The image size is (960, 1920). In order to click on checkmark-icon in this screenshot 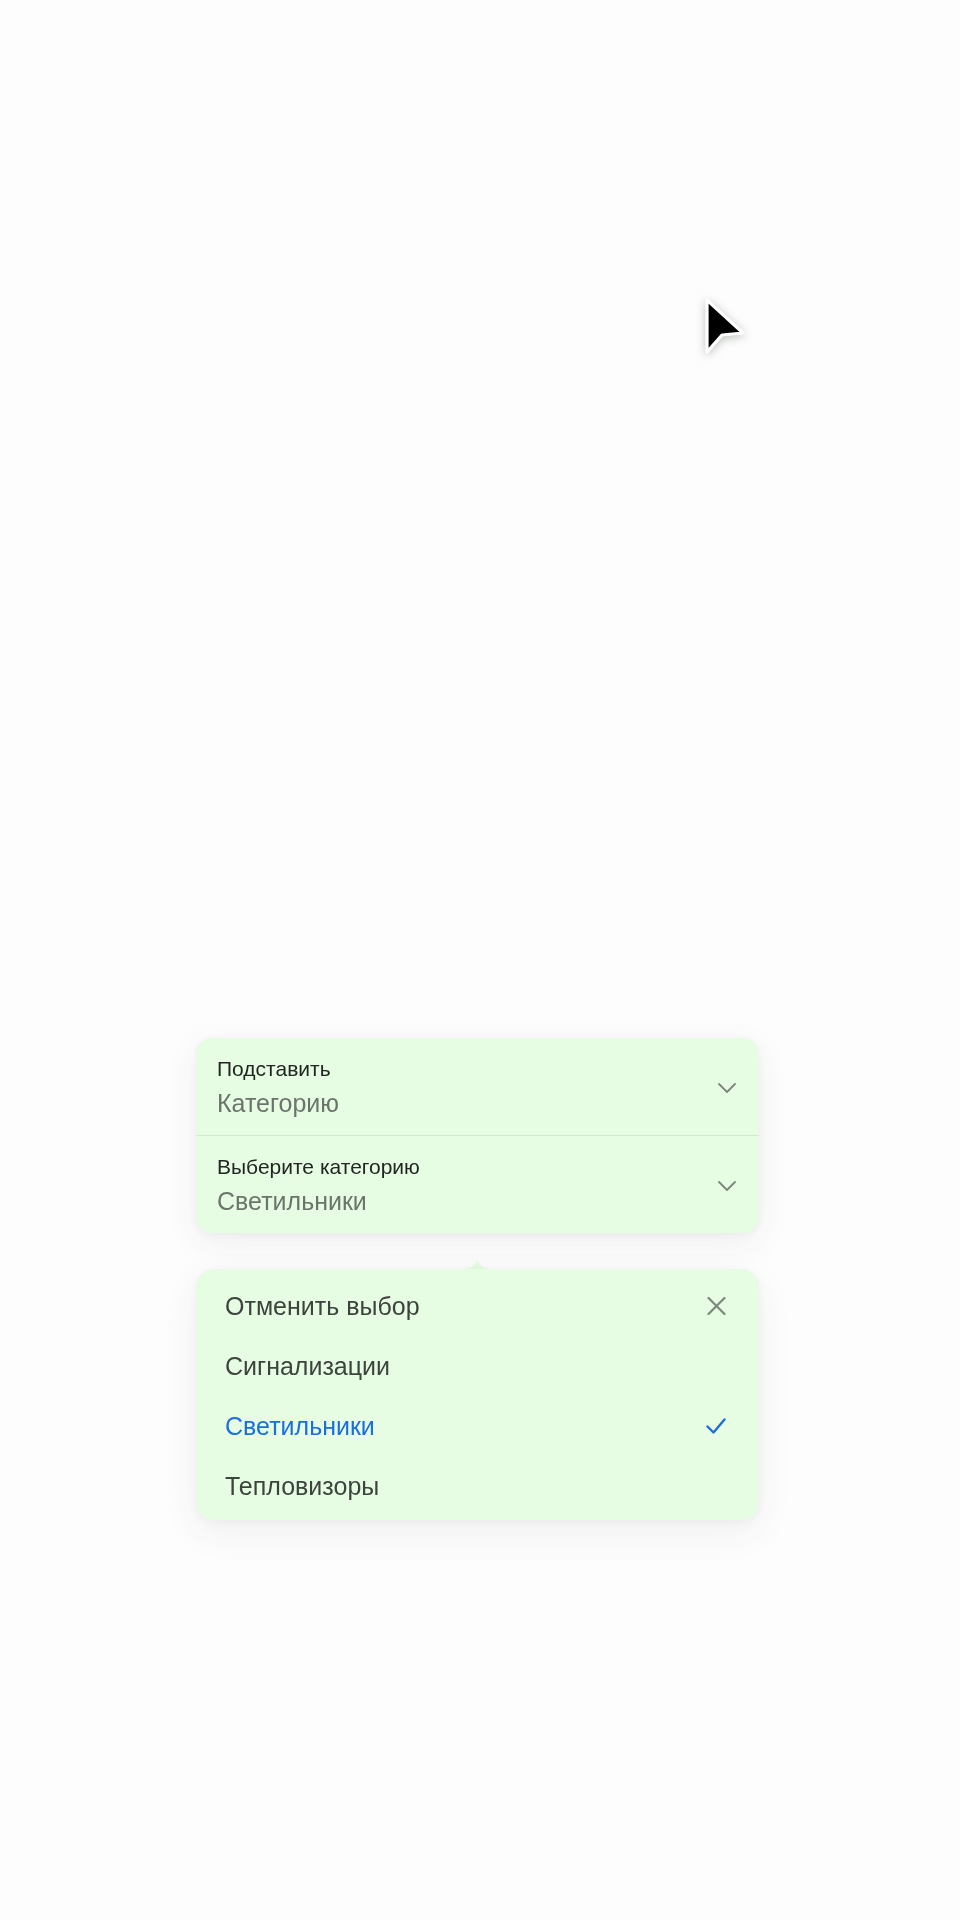, I will do `click(716, 1426)`.